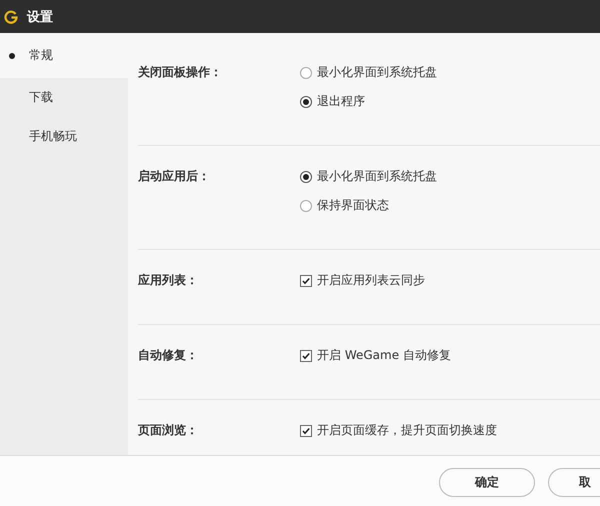 The image size is (600, 506). Describe the element at coordinates (40, 17) in the screenshot. I see `window-title: 设置` at that location.